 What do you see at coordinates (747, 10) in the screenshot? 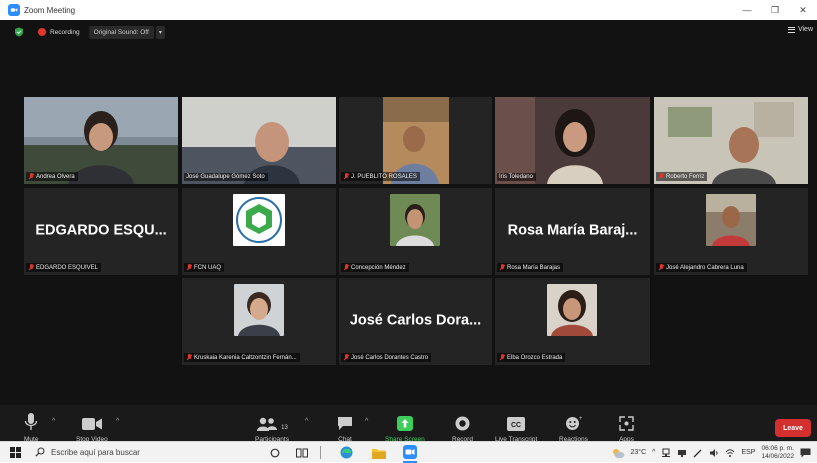
I see `minimize-icon: —` at bounding box center [747, 10].